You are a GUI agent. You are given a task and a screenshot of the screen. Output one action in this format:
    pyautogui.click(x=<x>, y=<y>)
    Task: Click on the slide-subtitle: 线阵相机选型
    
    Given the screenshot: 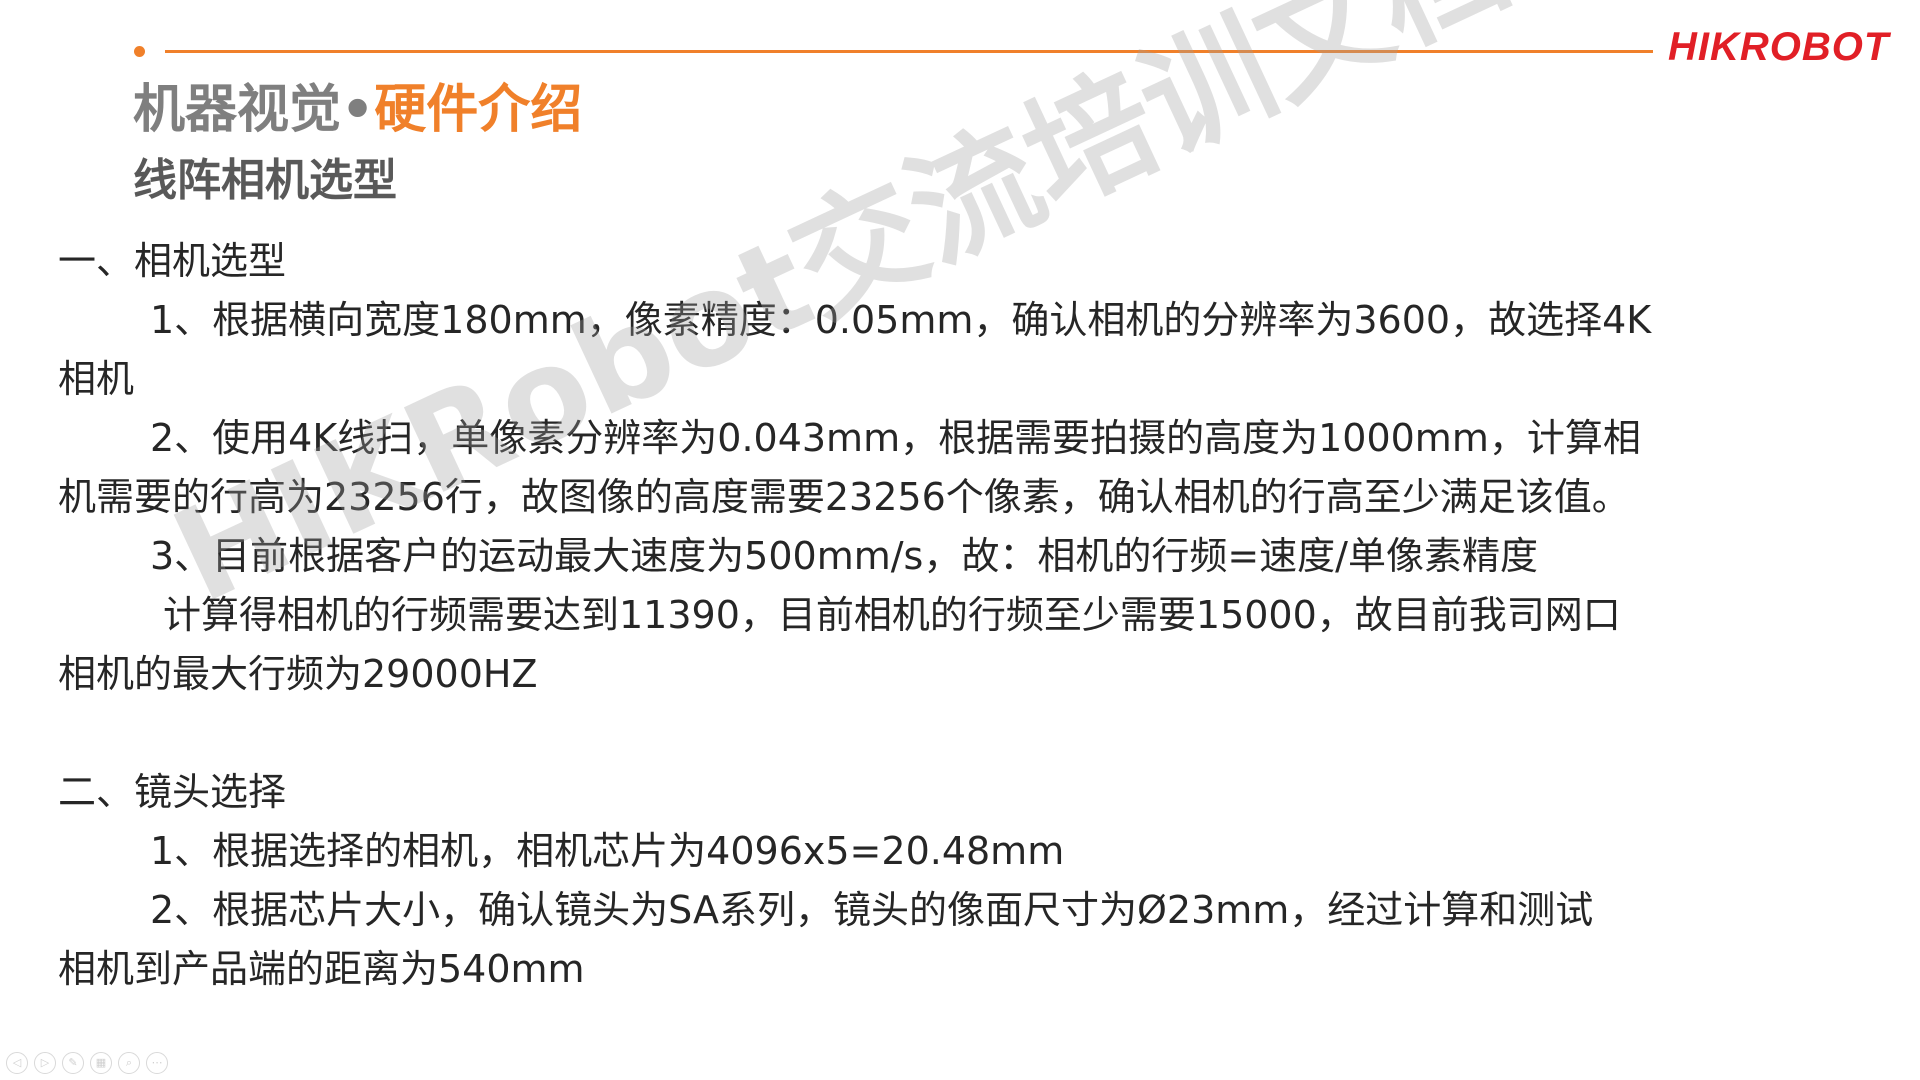 What is the action you would take?
    pyautogui.click(x=265, y=180)
    